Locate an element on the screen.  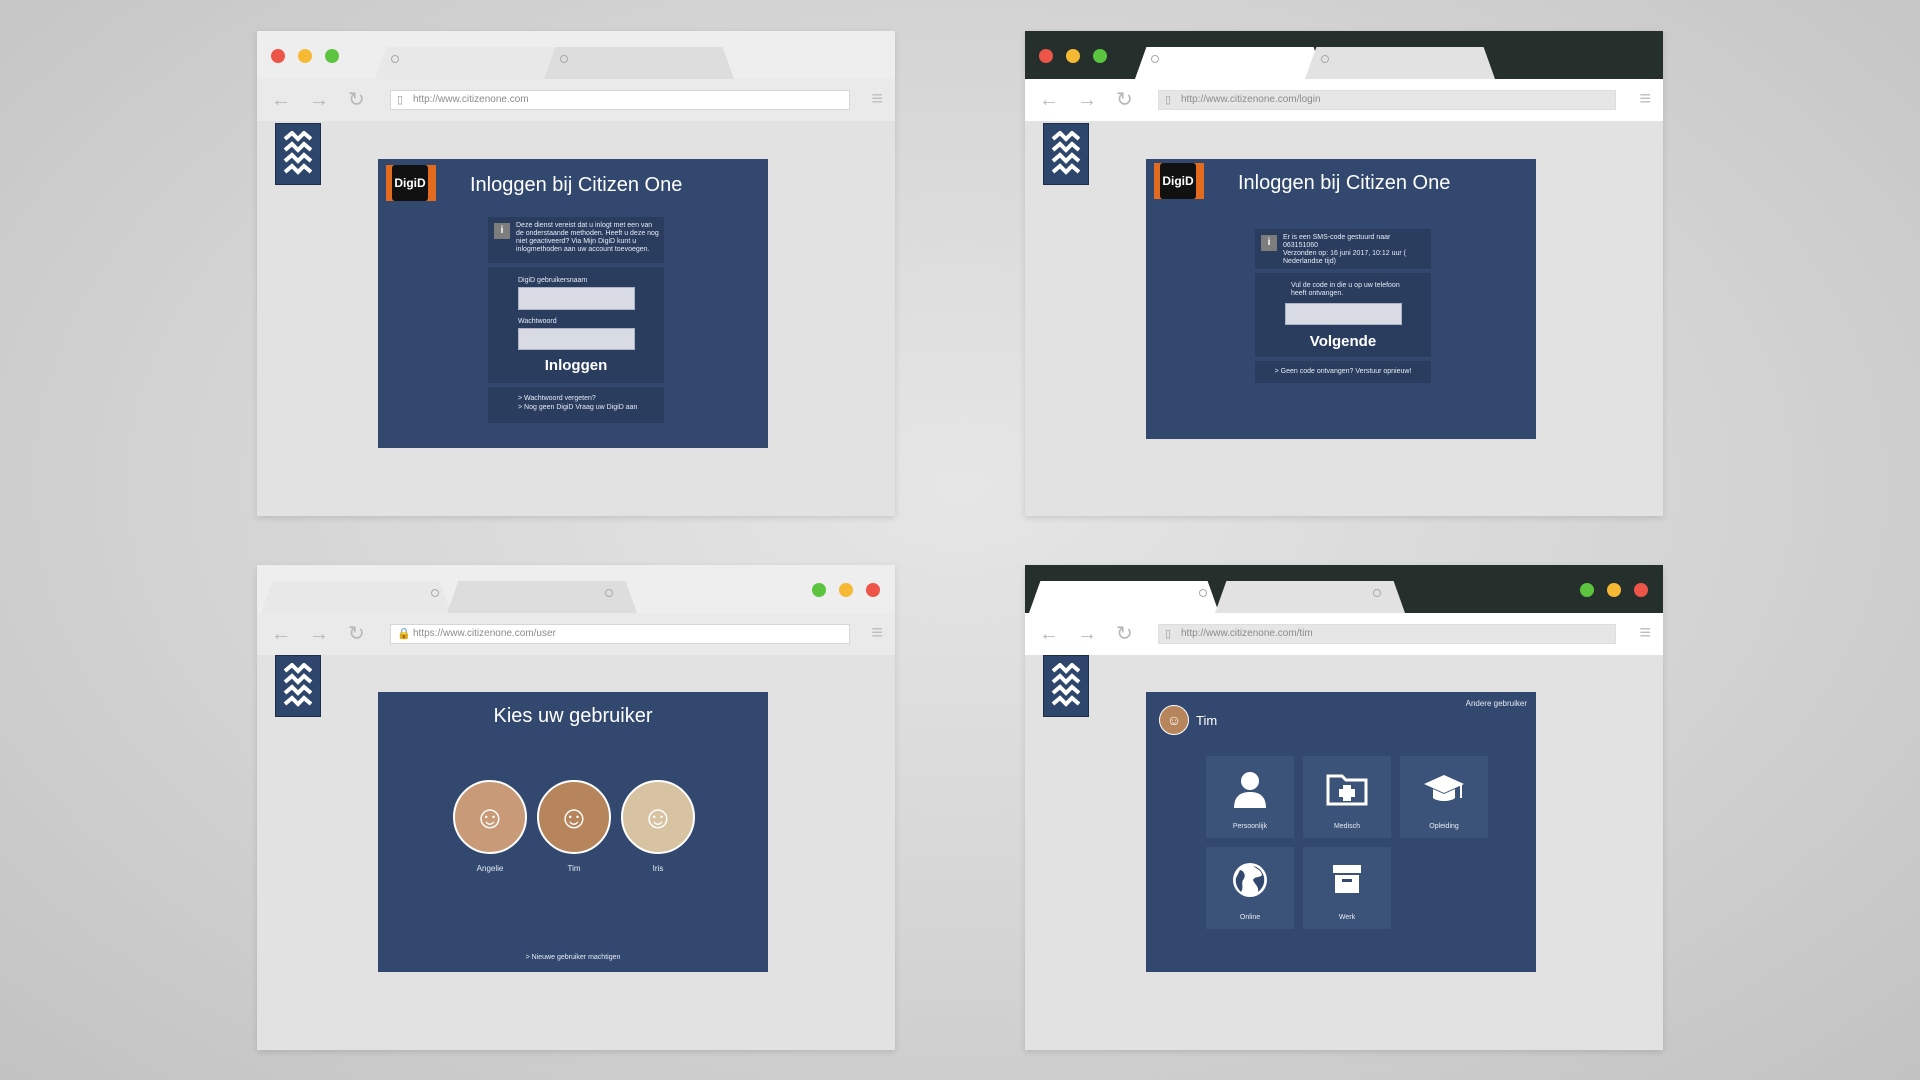
tile-persoonlijk: Persoonlijk is located at coordinates (1250, 797).